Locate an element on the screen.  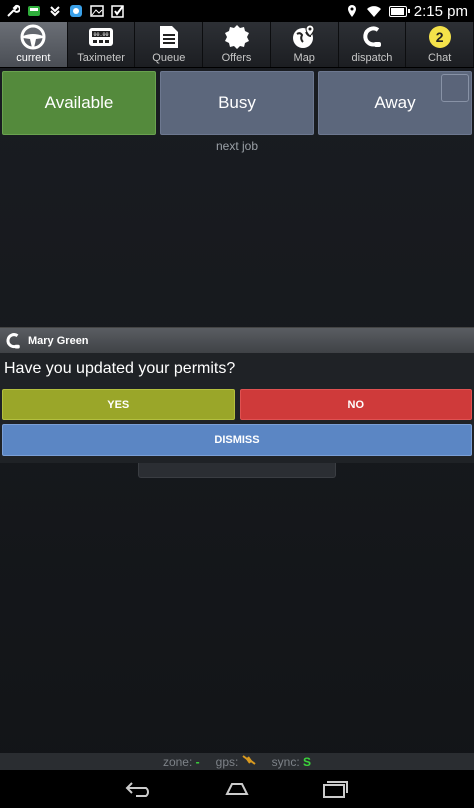
tab-label: Queue is located at coordinates (169, 58).